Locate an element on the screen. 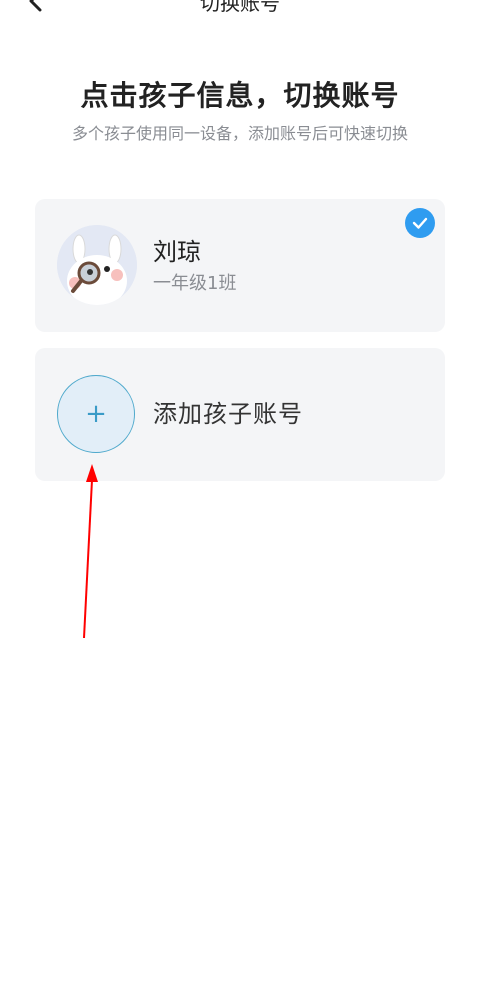  add-account-button: + is located at coordinates (96, 414).